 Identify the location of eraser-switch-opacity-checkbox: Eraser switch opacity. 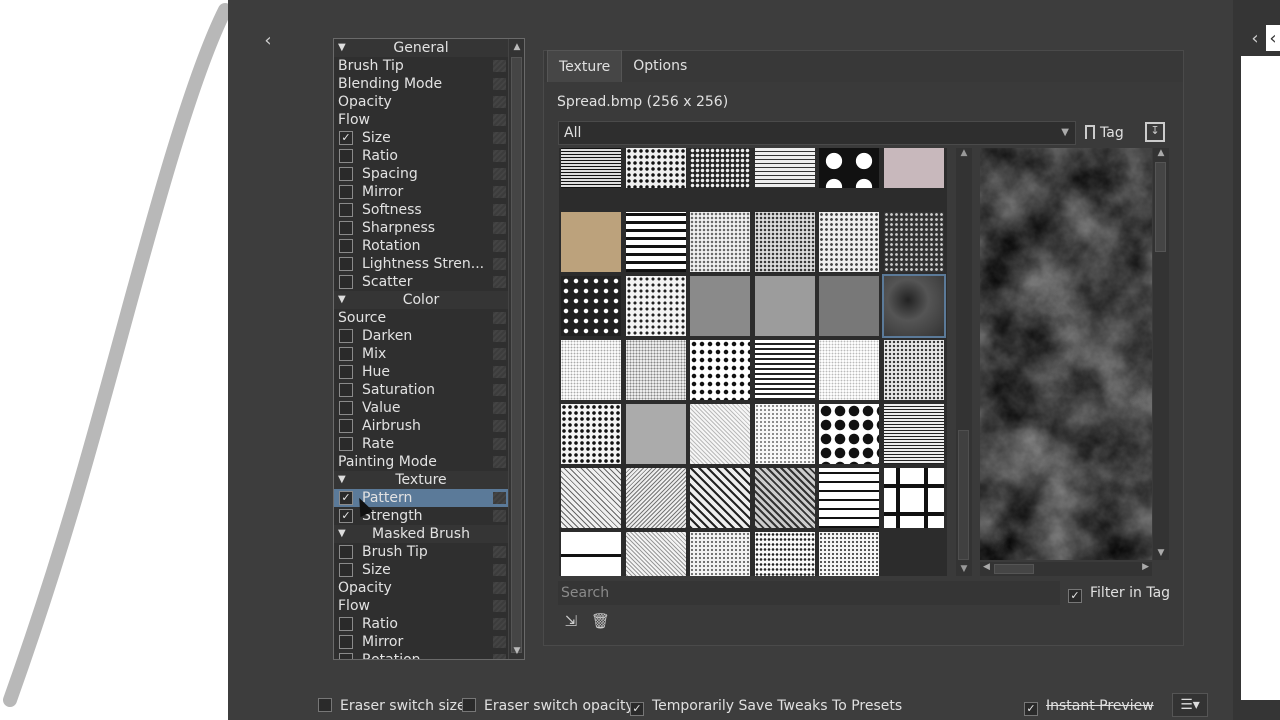
(548, 706).